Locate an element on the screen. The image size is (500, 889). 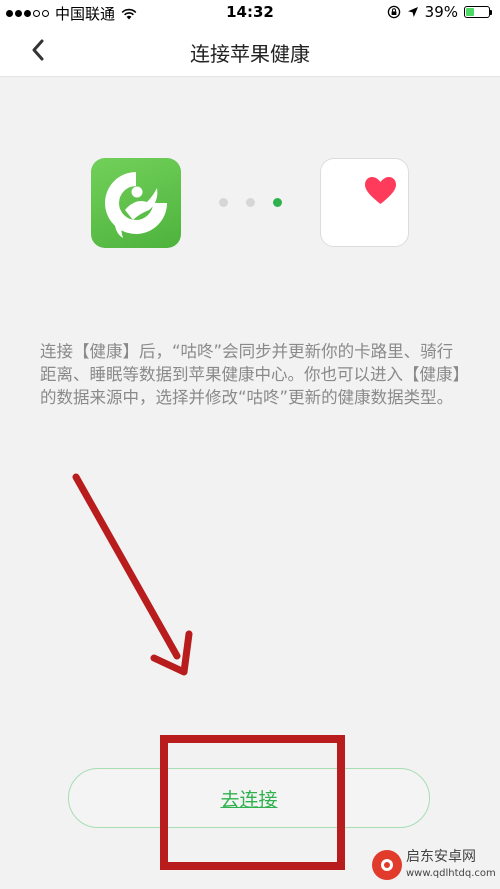
location-arrow-icon is located at coordinates (412, 12).